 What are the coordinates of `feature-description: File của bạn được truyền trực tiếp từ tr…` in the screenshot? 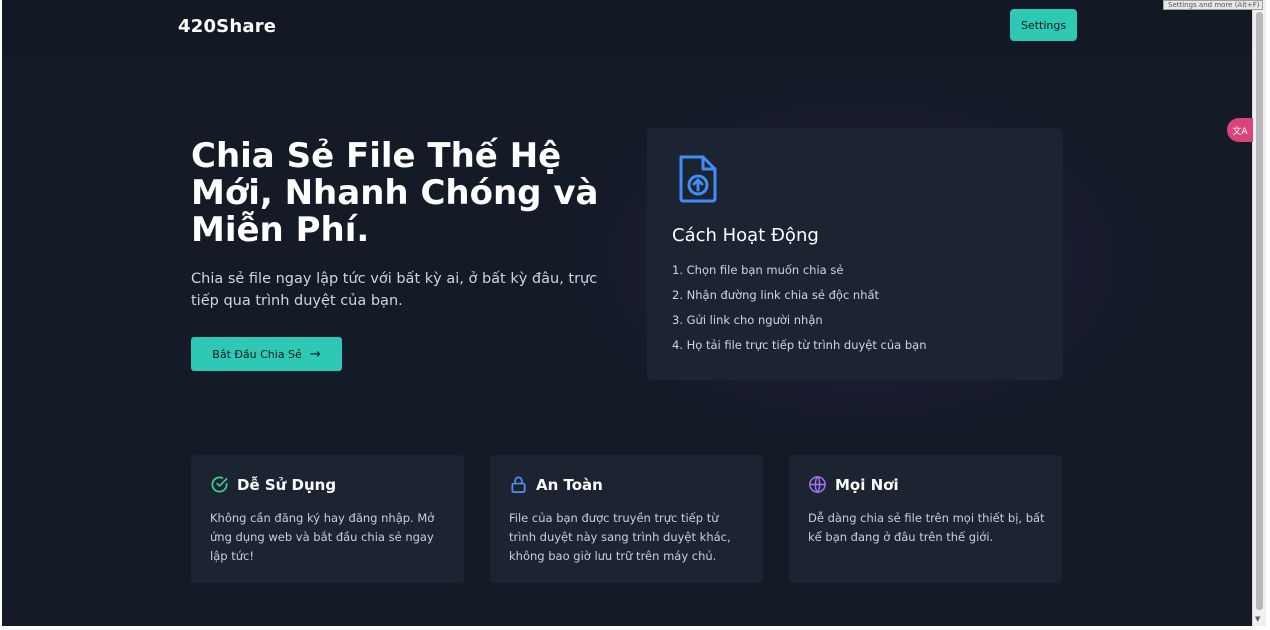 It's located at (620, 537).